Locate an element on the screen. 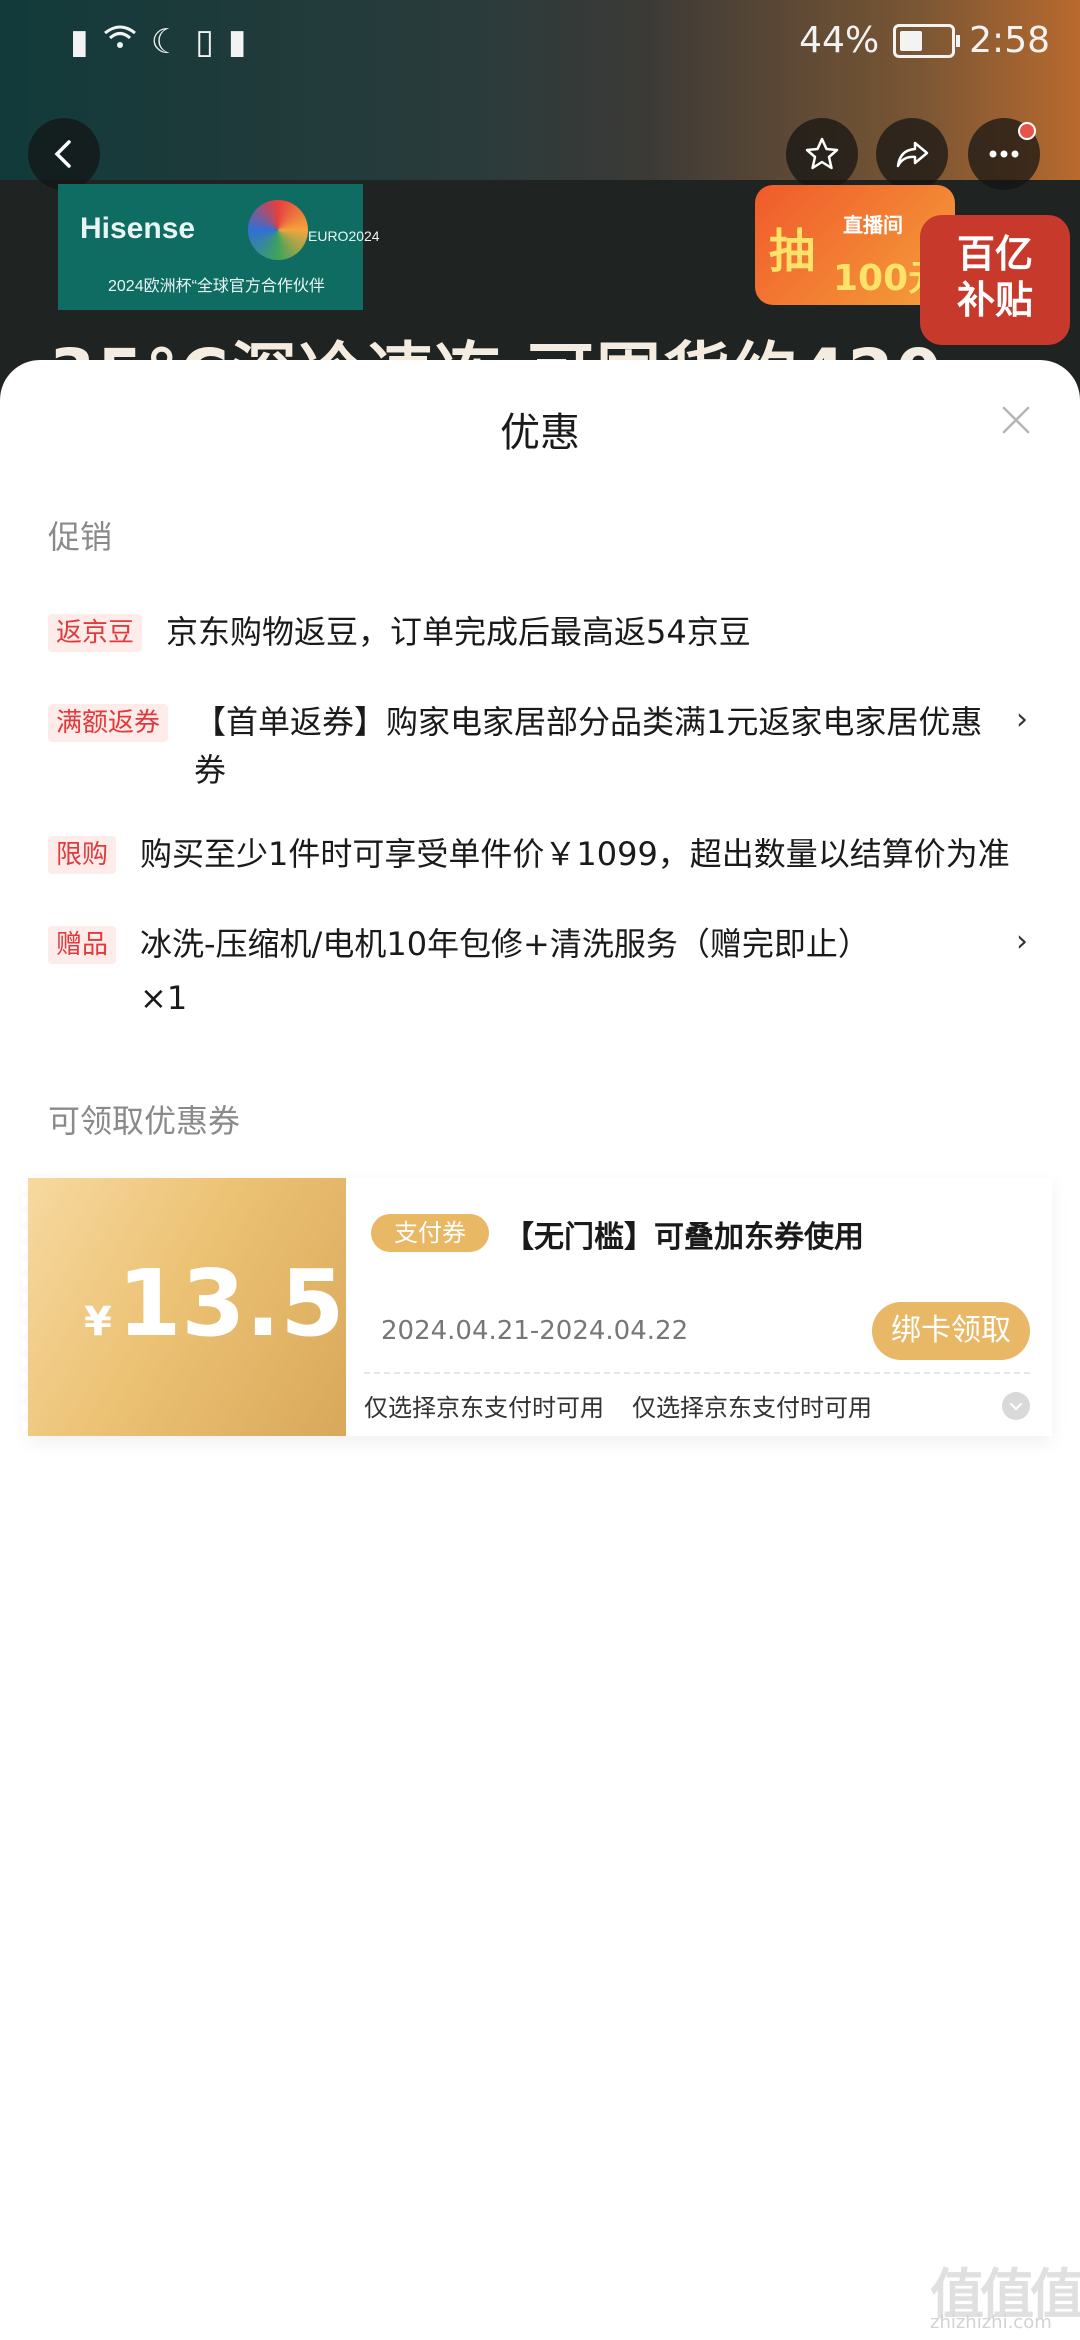 The height and width of the screenshot is (2340, 1080). brand-subtitle: 2024欧洲杯“全球官方合作伙伴 is located at coordinates (216, 286).